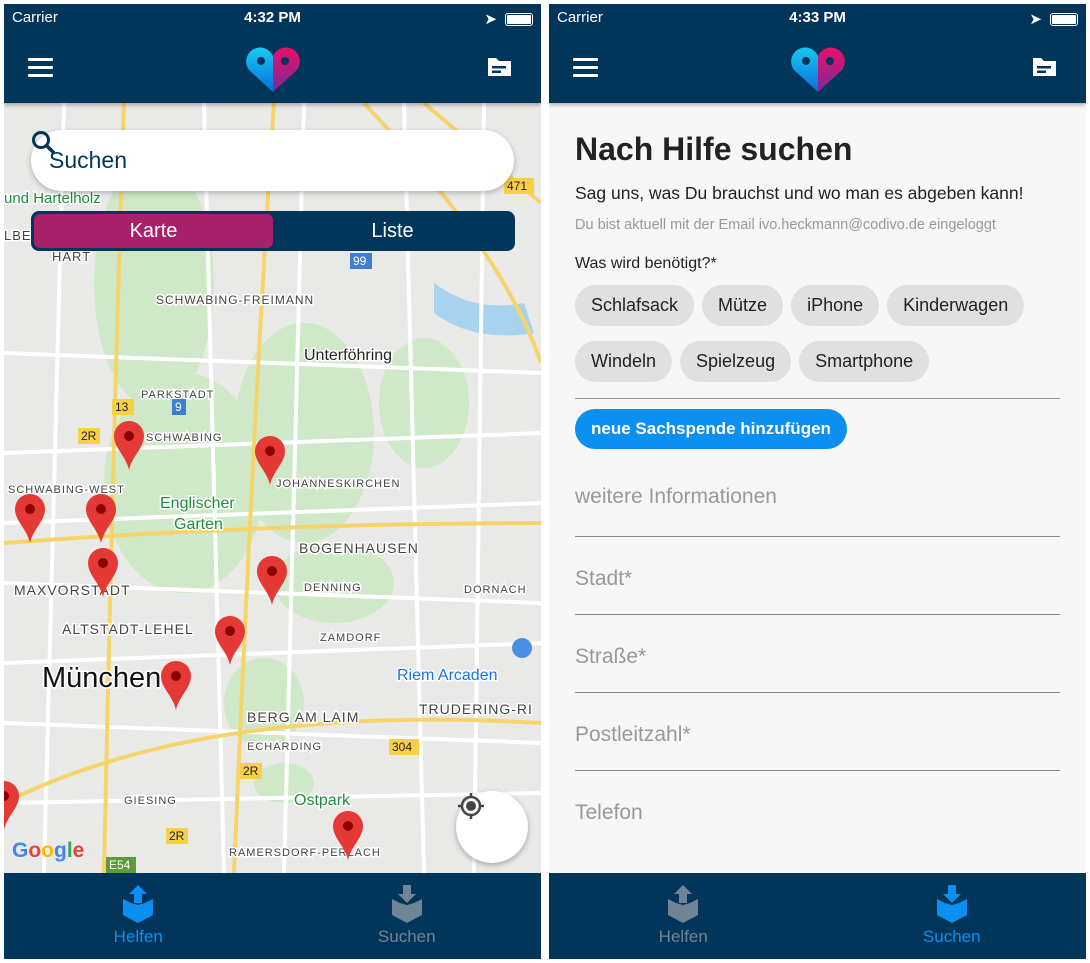 The width and height of the screenshot is (1090, 963). I want to click on map-label: Ostpark, so click(322, 800).